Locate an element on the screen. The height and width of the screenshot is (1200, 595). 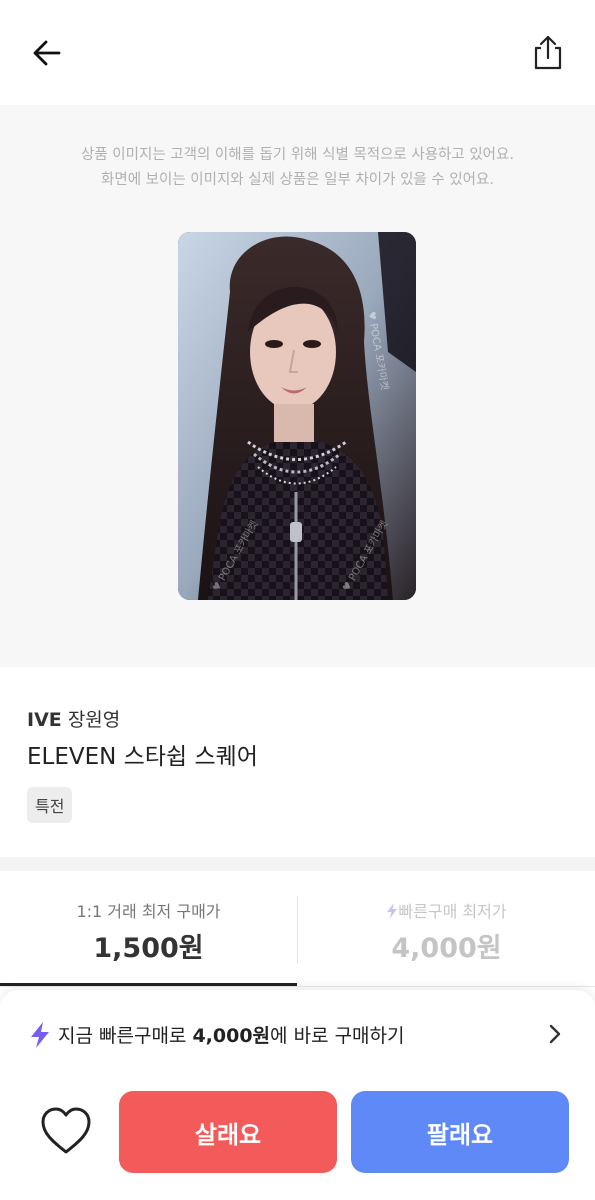
price-tabs: 1:1 거래 최저 구매가 1,500원 빠른구매 최저가 4,000원 is located at coordinates (297, 929).